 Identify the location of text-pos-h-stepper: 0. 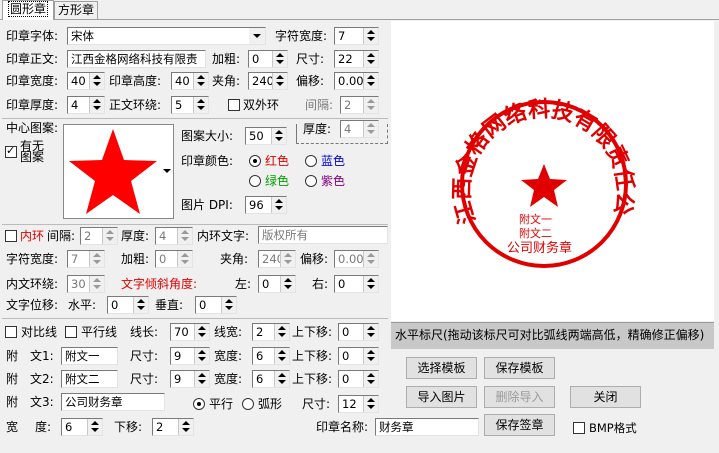
(128, 305).